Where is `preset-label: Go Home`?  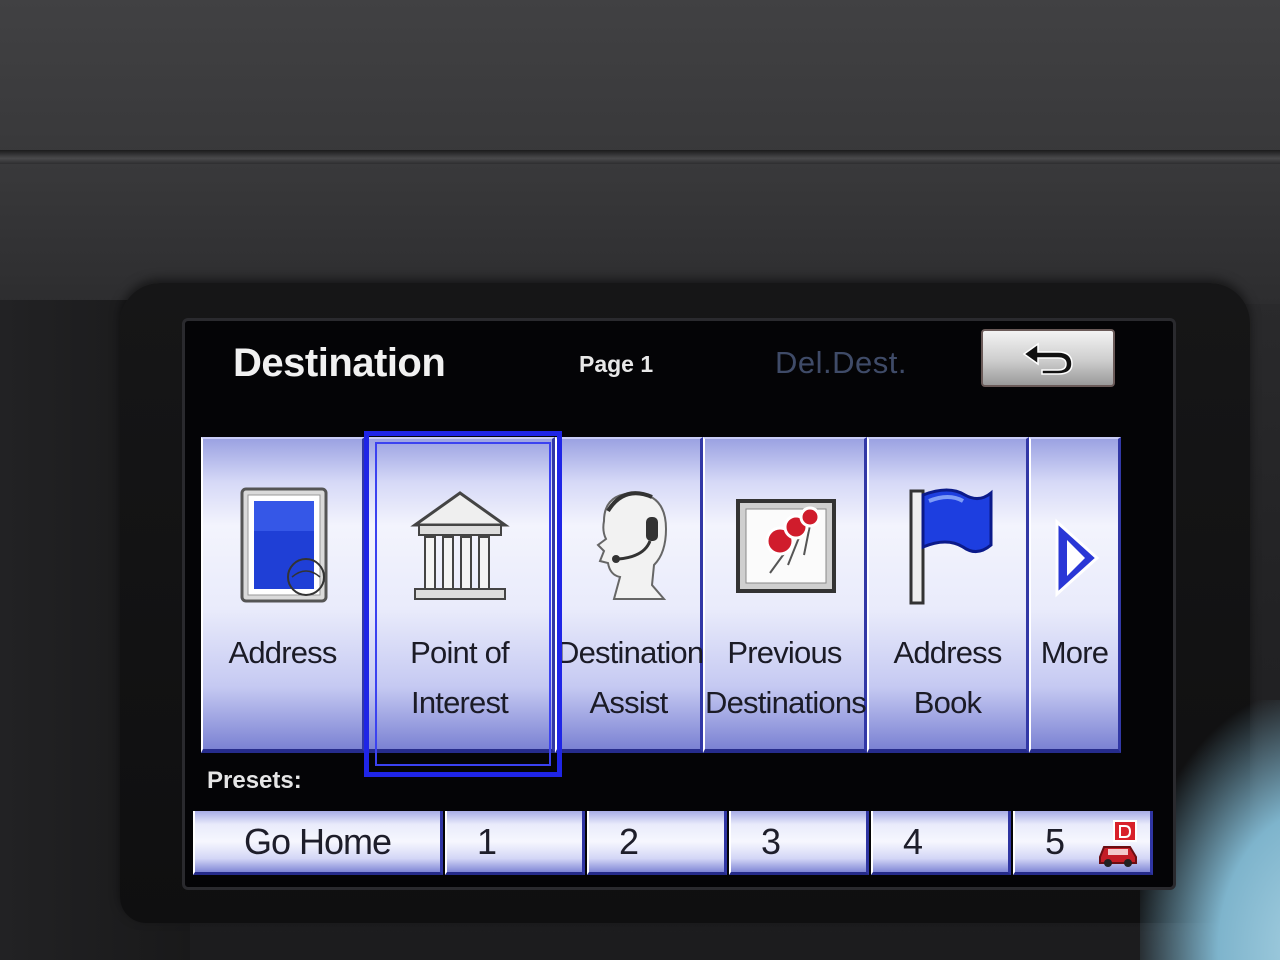
preset-label: Go Home is located at coordinates (317, 841).